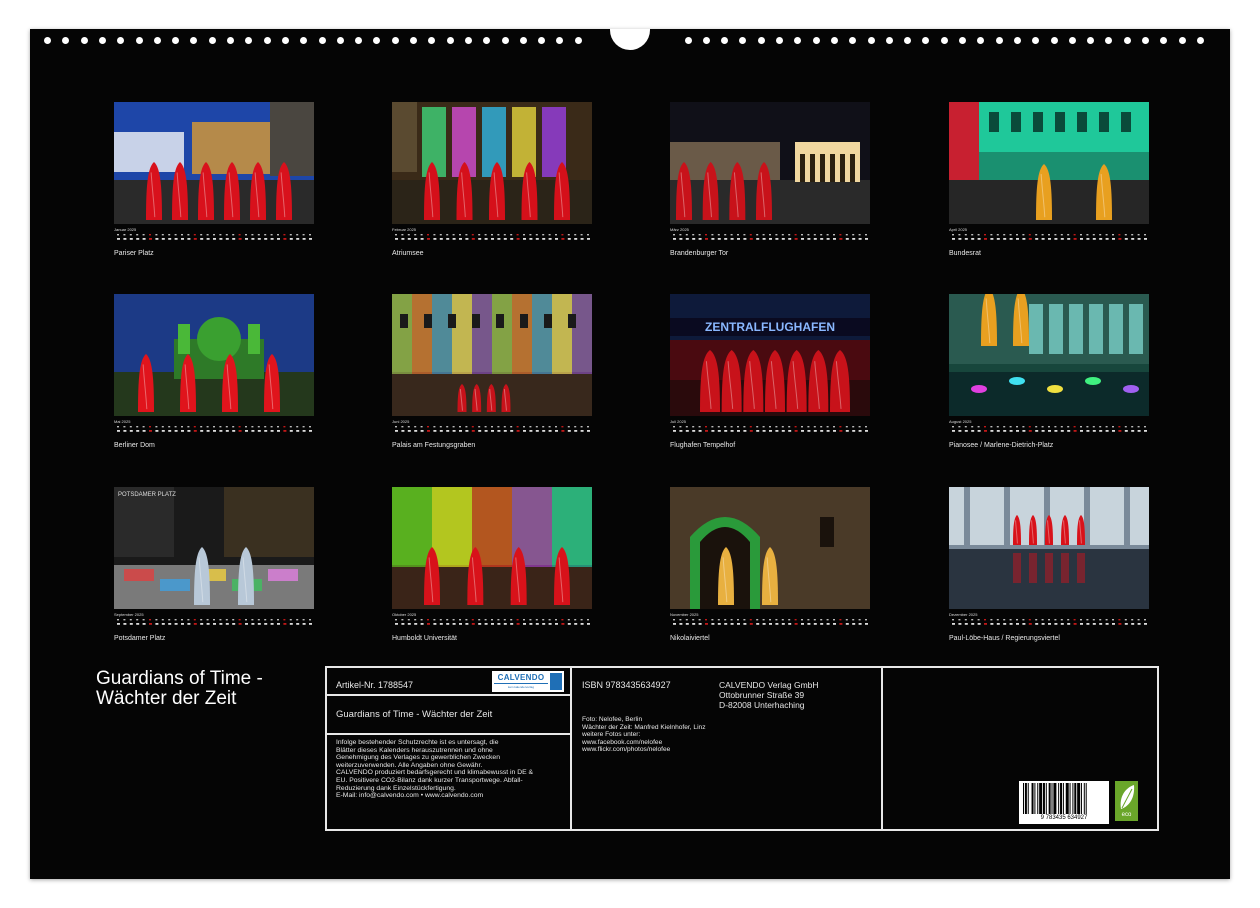  What do you see at coordinates (1049, 355) in the screenshot?
I see `photo-illustration` at bounding box center [1049, 355].